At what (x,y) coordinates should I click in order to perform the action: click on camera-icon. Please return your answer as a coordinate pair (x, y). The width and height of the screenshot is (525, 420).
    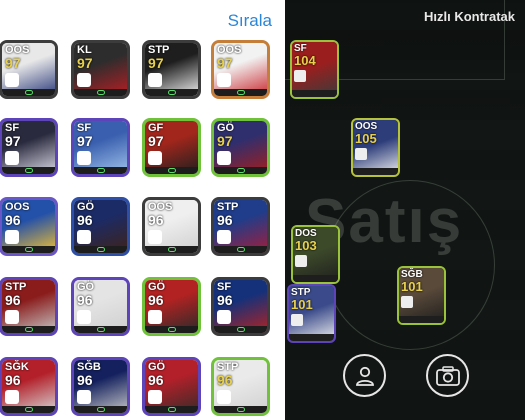
    Looking at the image, I should click on (447, 375).